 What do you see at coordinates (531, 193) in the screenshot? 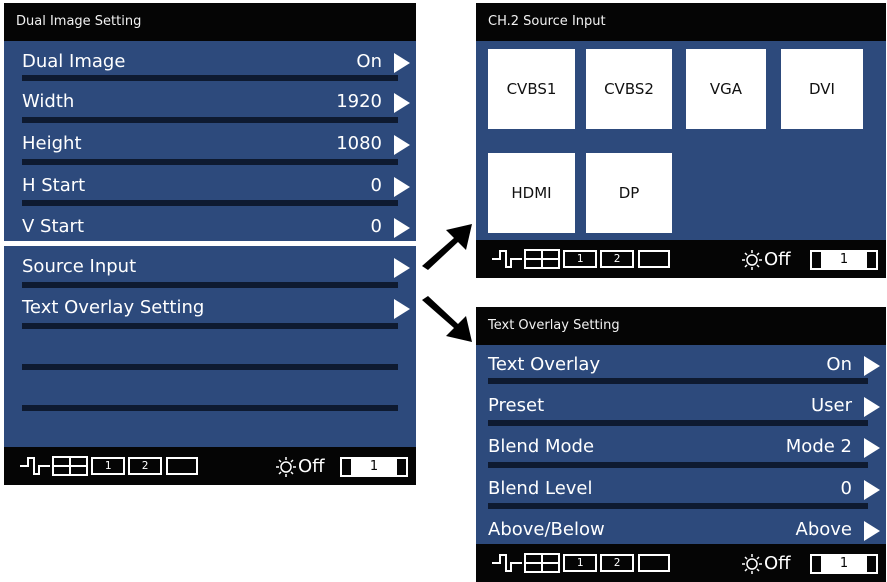
I see `source-tile-hdmi: HDMI` at bounding box center [531, 193].